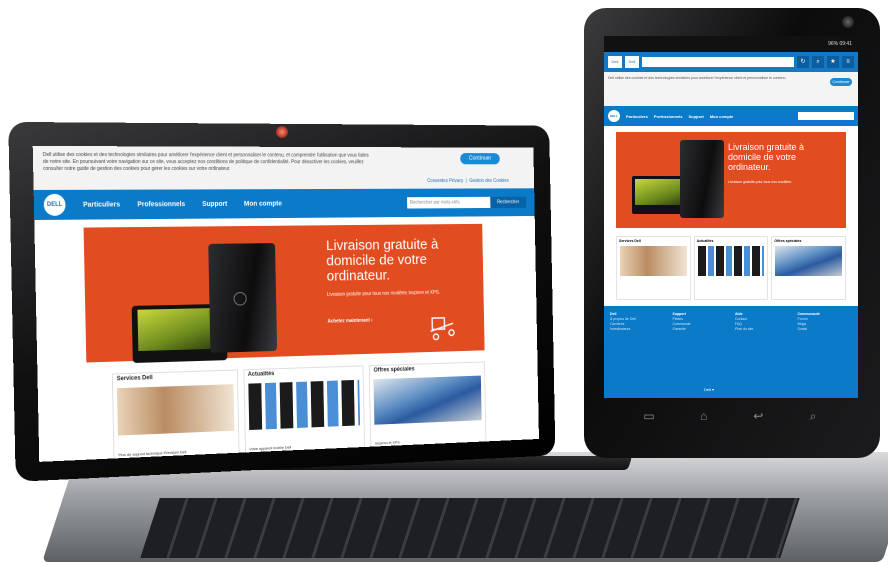  Describe the element at coordinates (695, 116) in the screenshot. I see `t-nav-support: Support` at that location.